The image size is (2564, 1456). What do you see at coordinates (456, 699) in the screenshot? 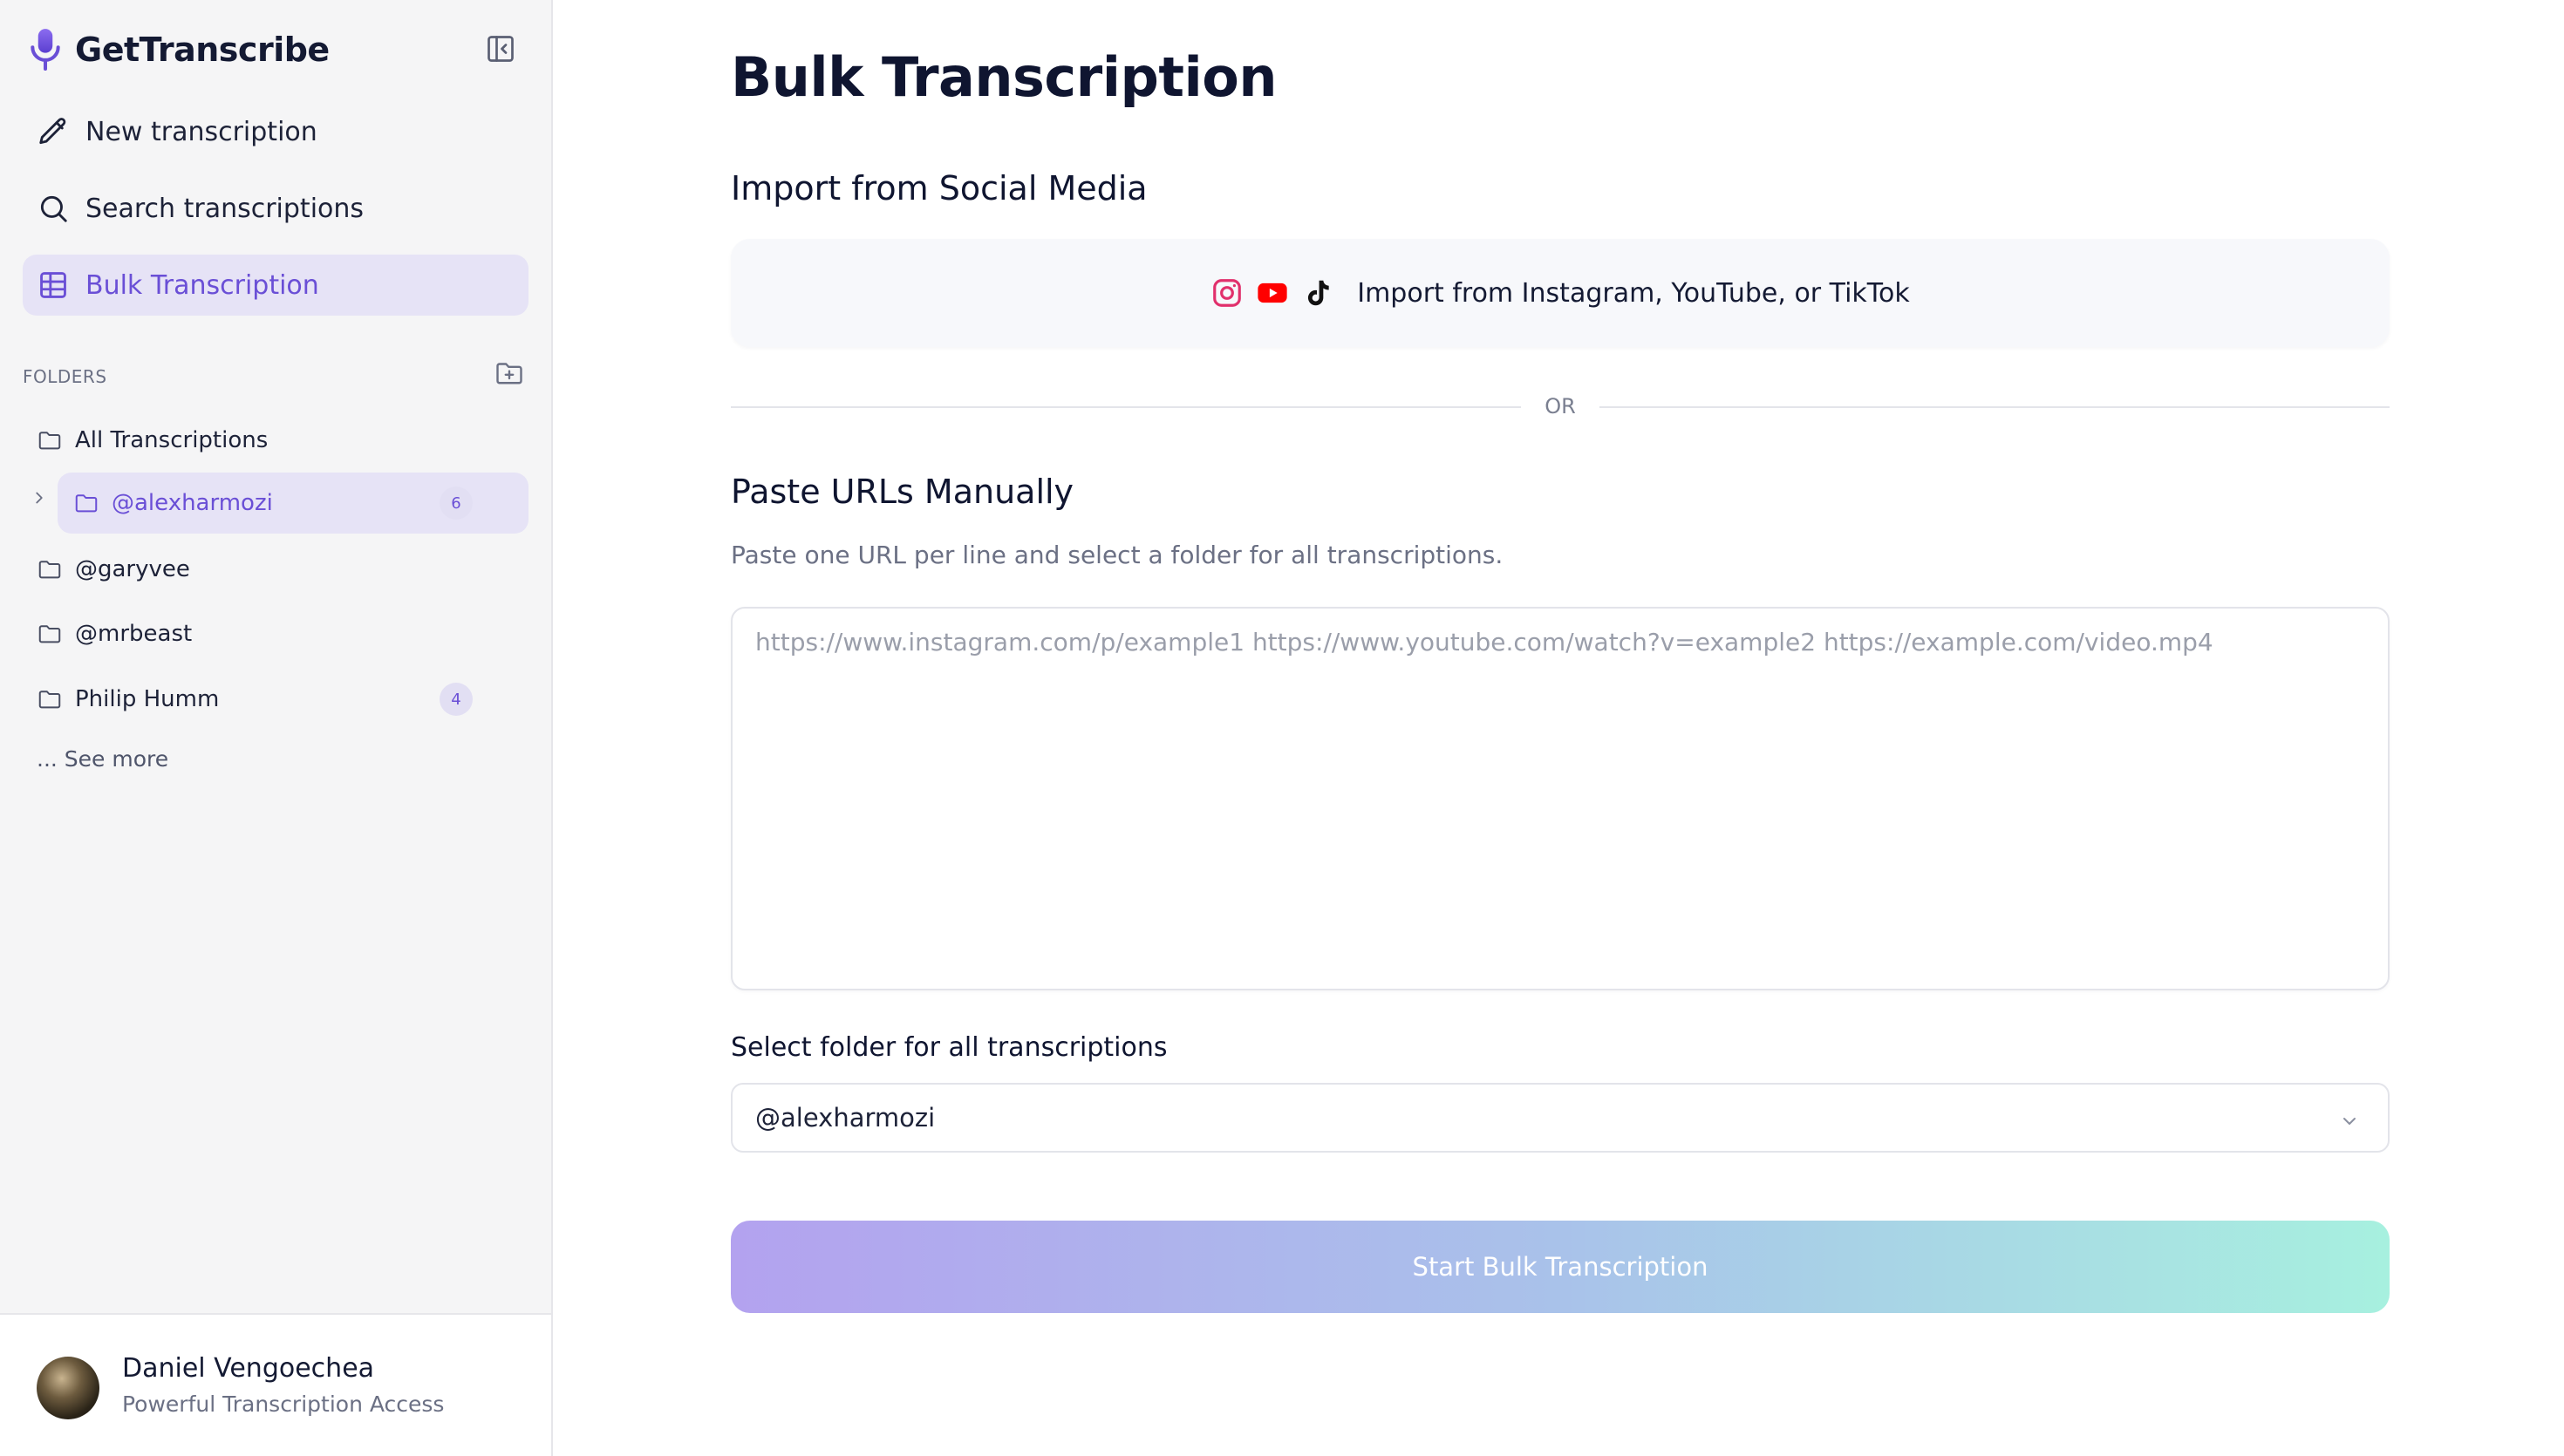
I see `folder-count-badge: 4` at bounding box center [456, 699].